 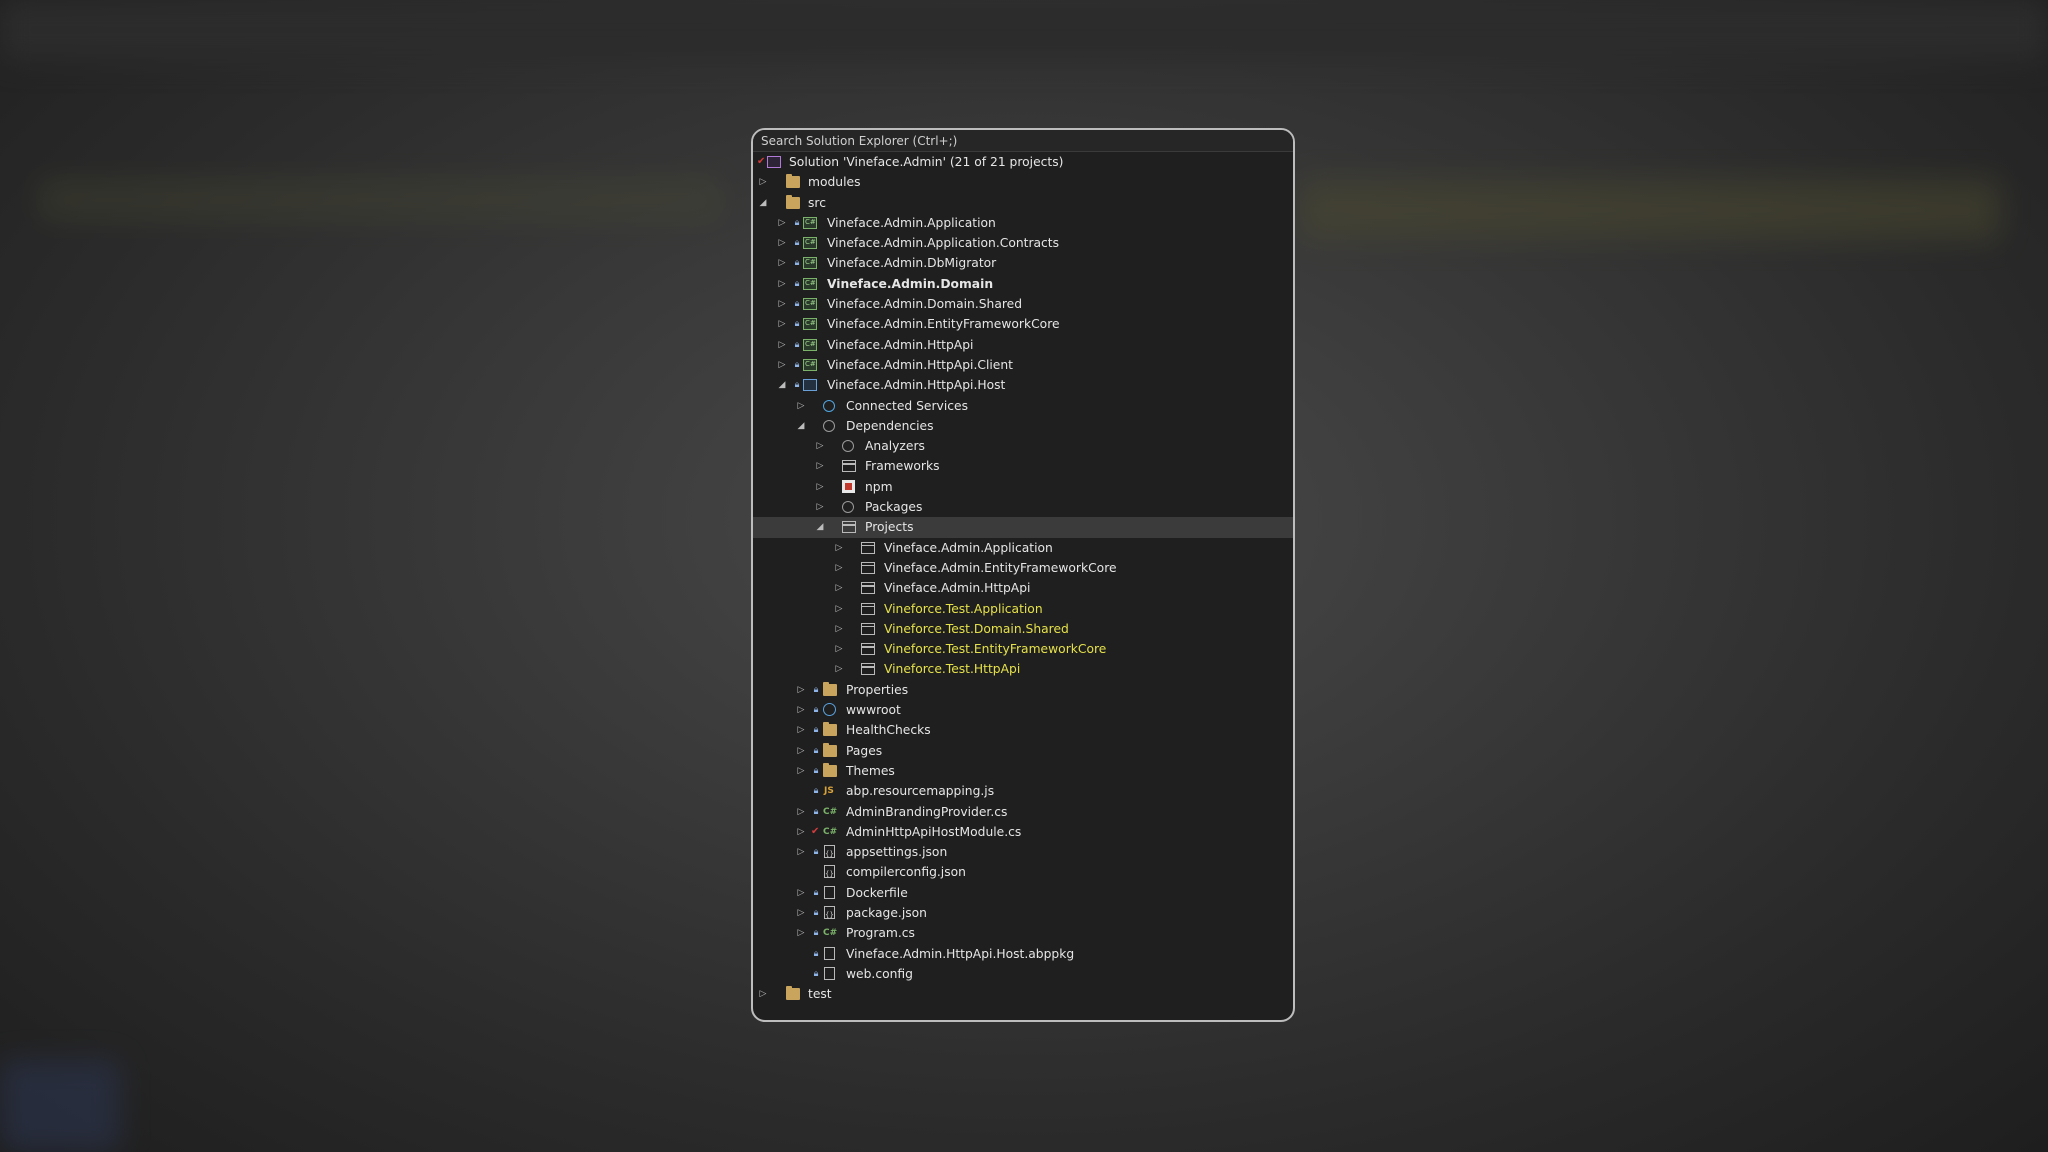 I want to click on tree-item-file: 🔒︎ Vineface.Admin.HttpApi.Host.abppkg, so click(x=1023, y=954).